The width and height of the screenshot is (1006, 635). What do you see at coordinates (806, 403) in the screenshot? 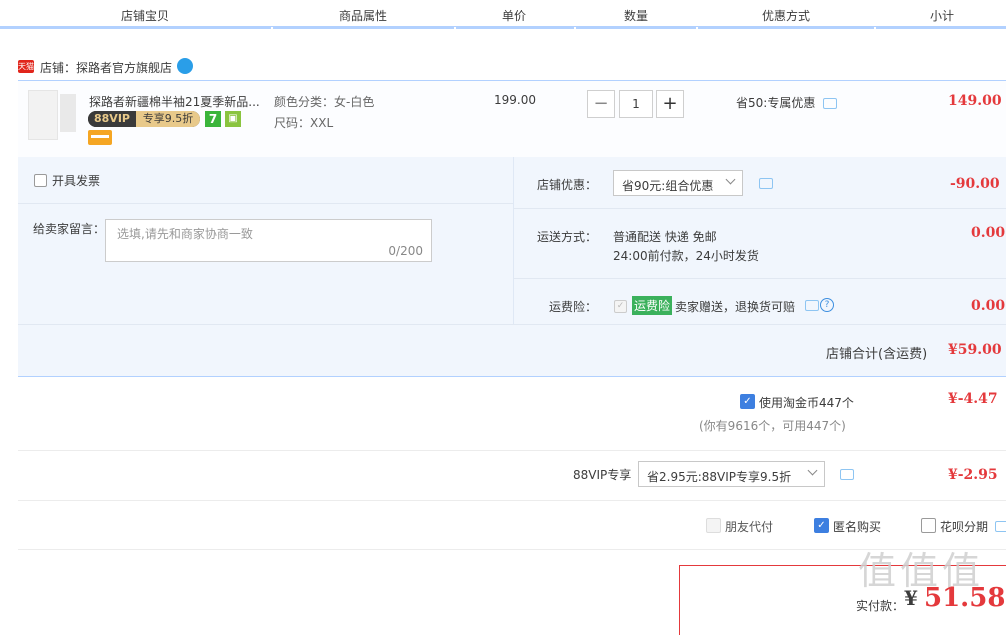
I see `coins-label: 使用淘金币447个` at bounding box center [806, 403].